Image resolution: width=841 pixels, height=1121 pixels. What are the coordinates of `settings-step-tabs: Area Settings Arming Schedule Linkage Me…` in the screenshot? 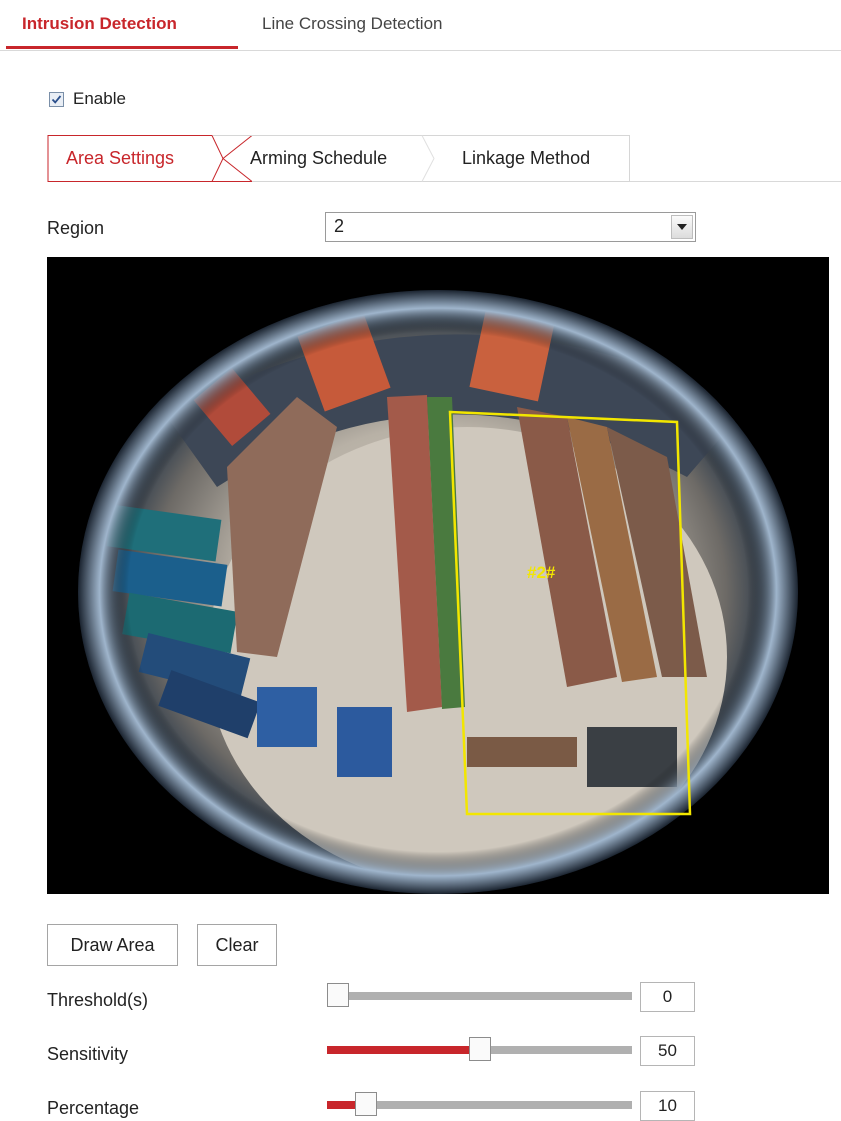 It's located at (444, 158).